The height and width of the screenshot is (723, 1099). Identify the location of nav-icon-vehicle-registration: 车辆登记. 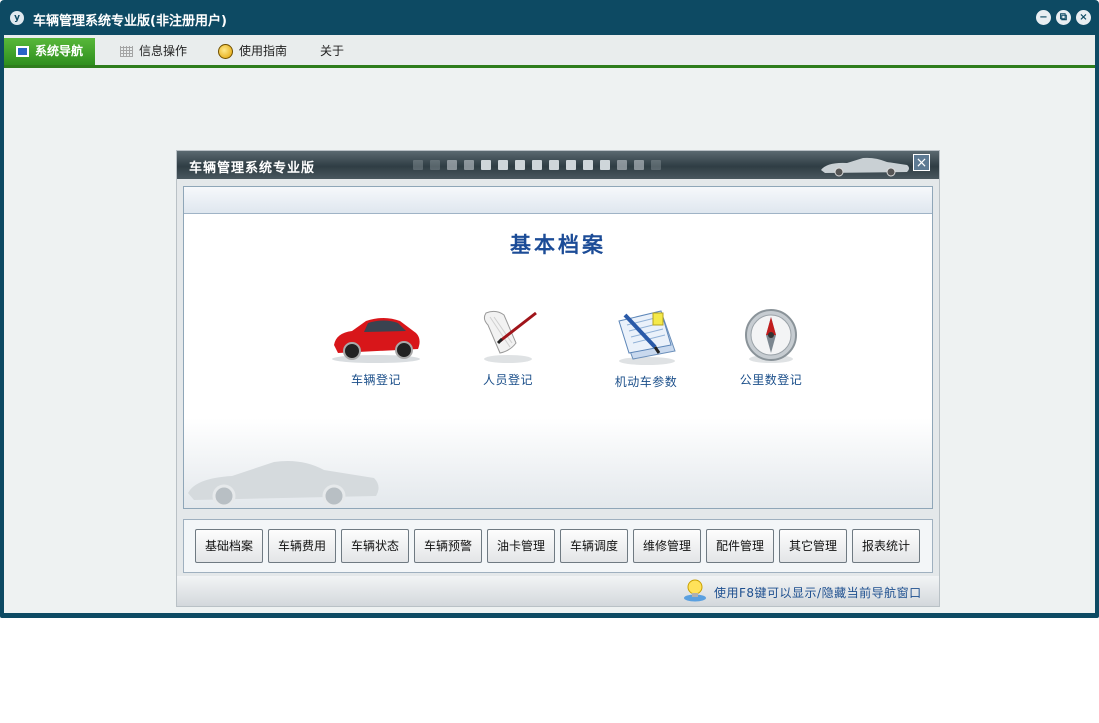
(376, 347).